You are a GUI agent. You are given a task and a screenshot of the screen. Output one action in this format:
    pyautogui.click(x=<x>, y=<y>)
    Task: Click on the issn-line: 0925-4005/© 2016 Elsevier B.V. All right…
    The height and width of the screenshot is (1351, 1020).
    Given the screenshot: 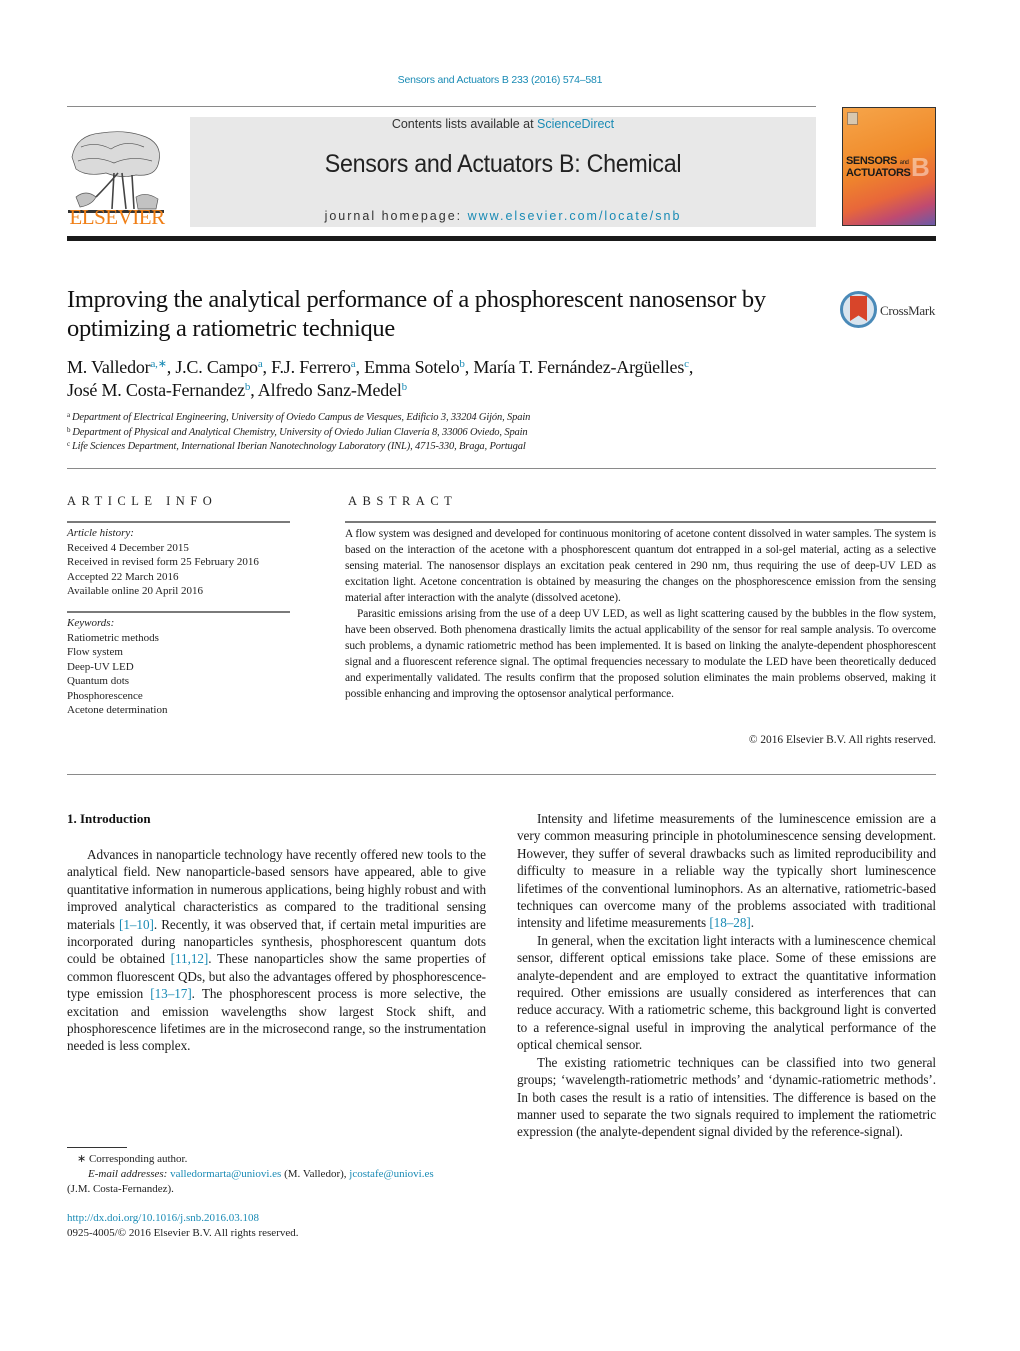 What is the action you would take?
    pyautogui.click(x=183, y=1233)
    